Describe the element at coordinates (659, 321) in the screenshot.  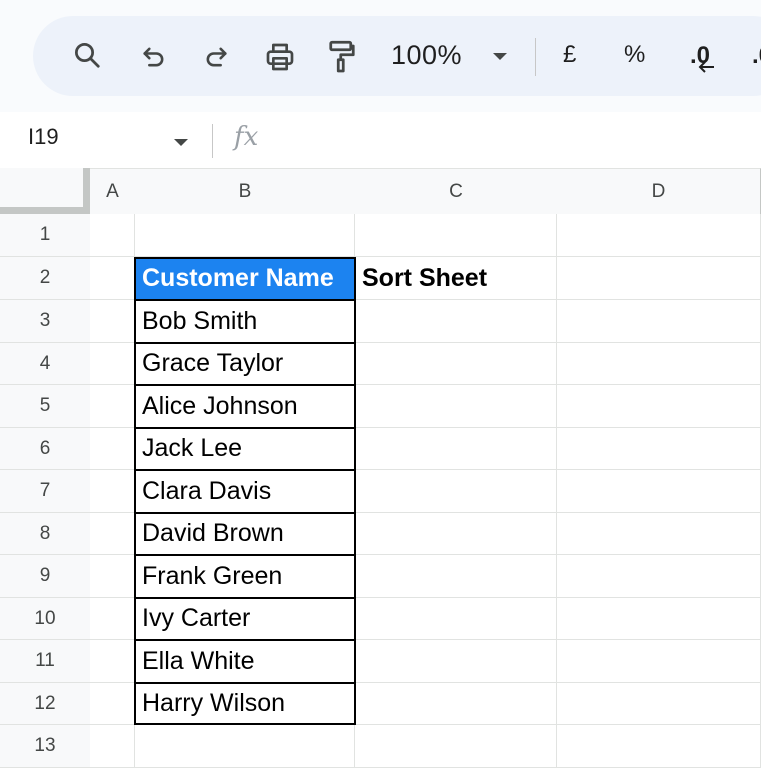
I see `cell-d3` at that location.